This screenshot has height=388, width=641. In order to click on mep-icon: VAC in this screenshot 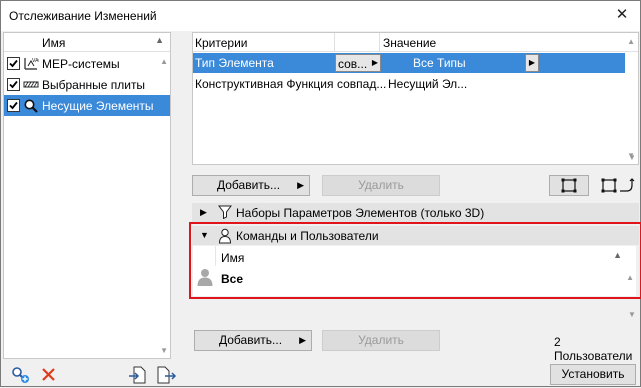, I will do `click(32, 63)`.